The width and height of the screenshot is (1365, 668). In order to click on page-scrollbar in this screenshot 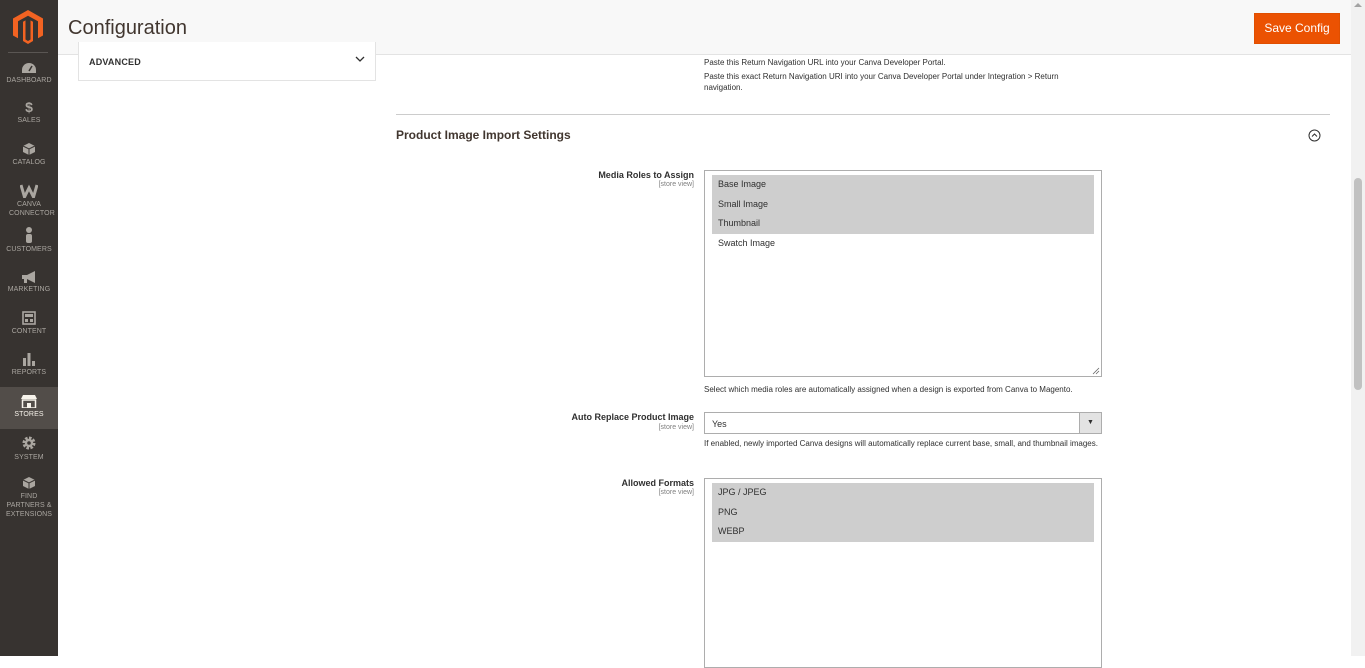, I will do `click(1358, 328)`.